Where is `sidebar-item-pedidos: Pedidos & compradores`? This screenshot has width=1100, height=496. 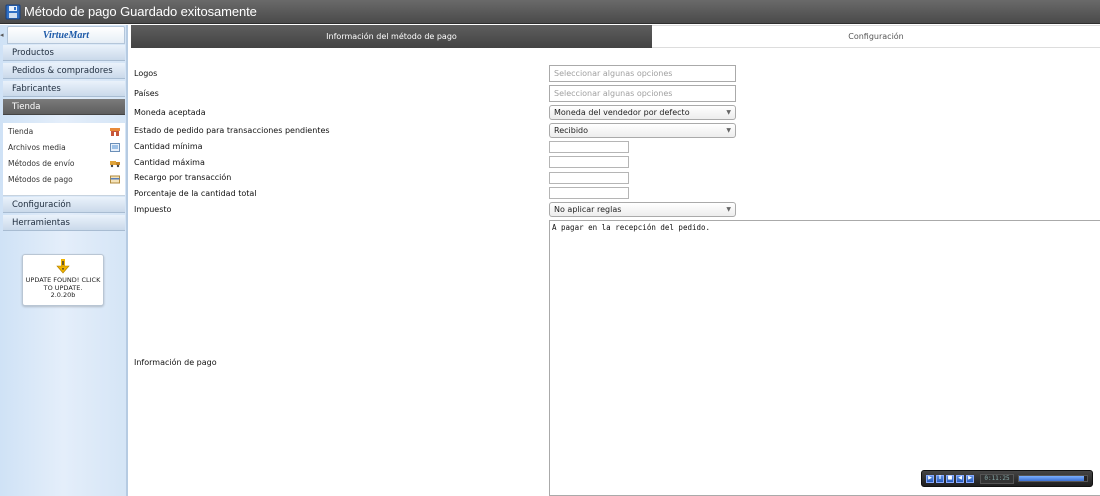
sidebar-item-pedidos: Pedidos & compradores is located at coordinates (64, 71).